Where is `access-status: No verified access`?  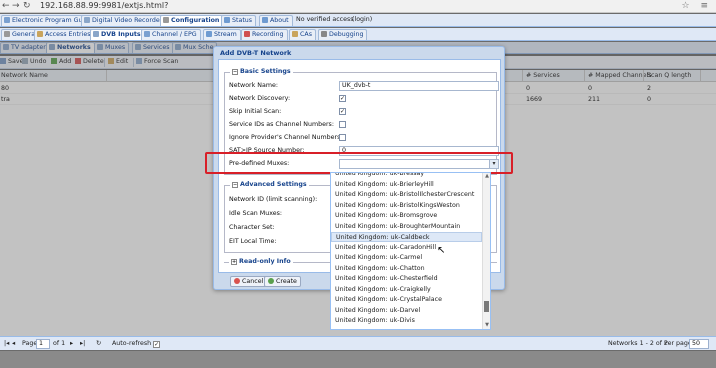 access-status: No verified access is located at coordinates (325, 19).